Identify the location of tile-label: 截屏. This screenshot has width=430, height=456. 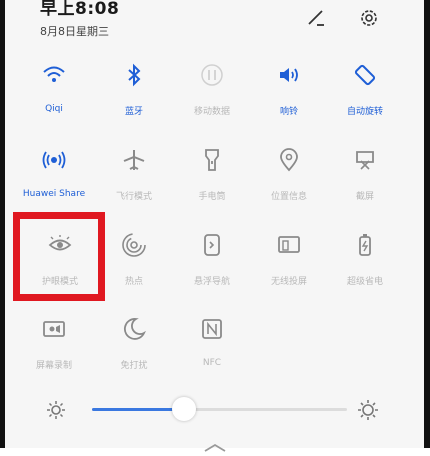
(364, 197).